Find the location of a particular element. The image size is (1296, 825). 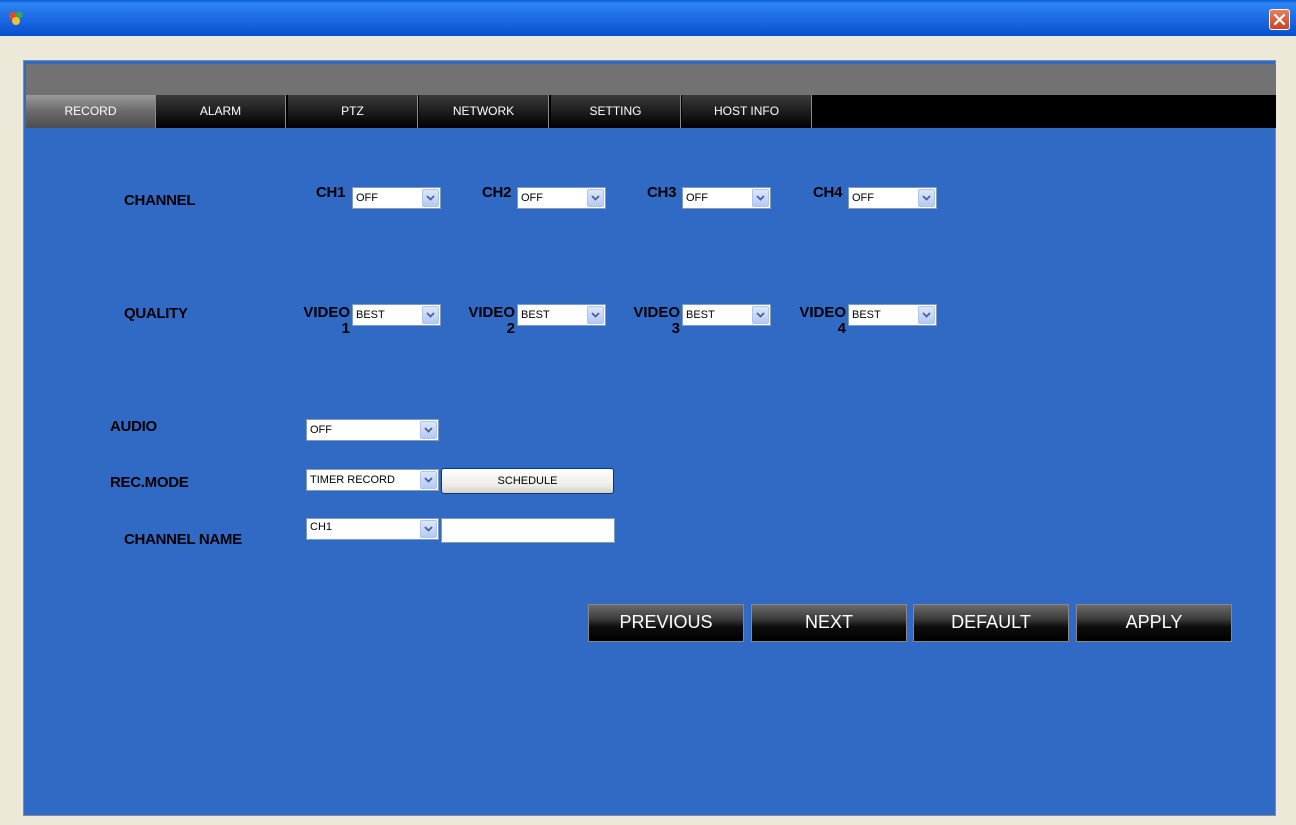

channel-name-select: CH1 is located at coordinates (372, 529).